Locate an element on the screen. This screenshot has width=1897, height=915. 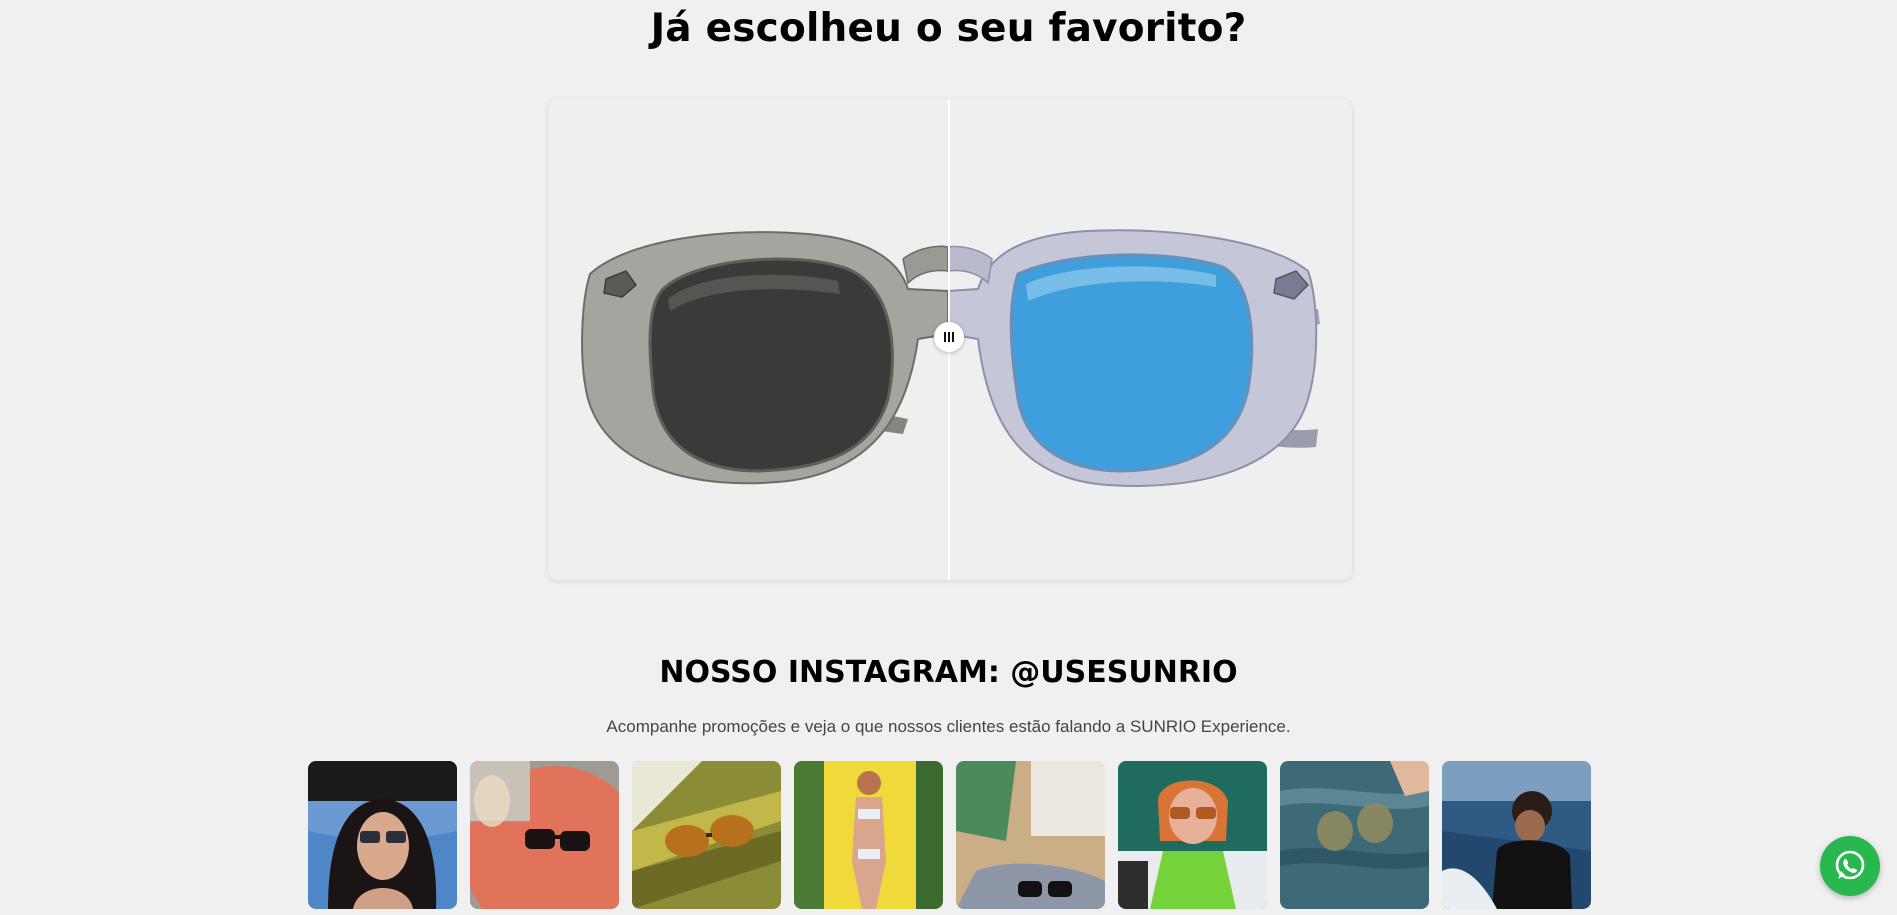
drag-handle-icon is located at coordinates (949, 337).